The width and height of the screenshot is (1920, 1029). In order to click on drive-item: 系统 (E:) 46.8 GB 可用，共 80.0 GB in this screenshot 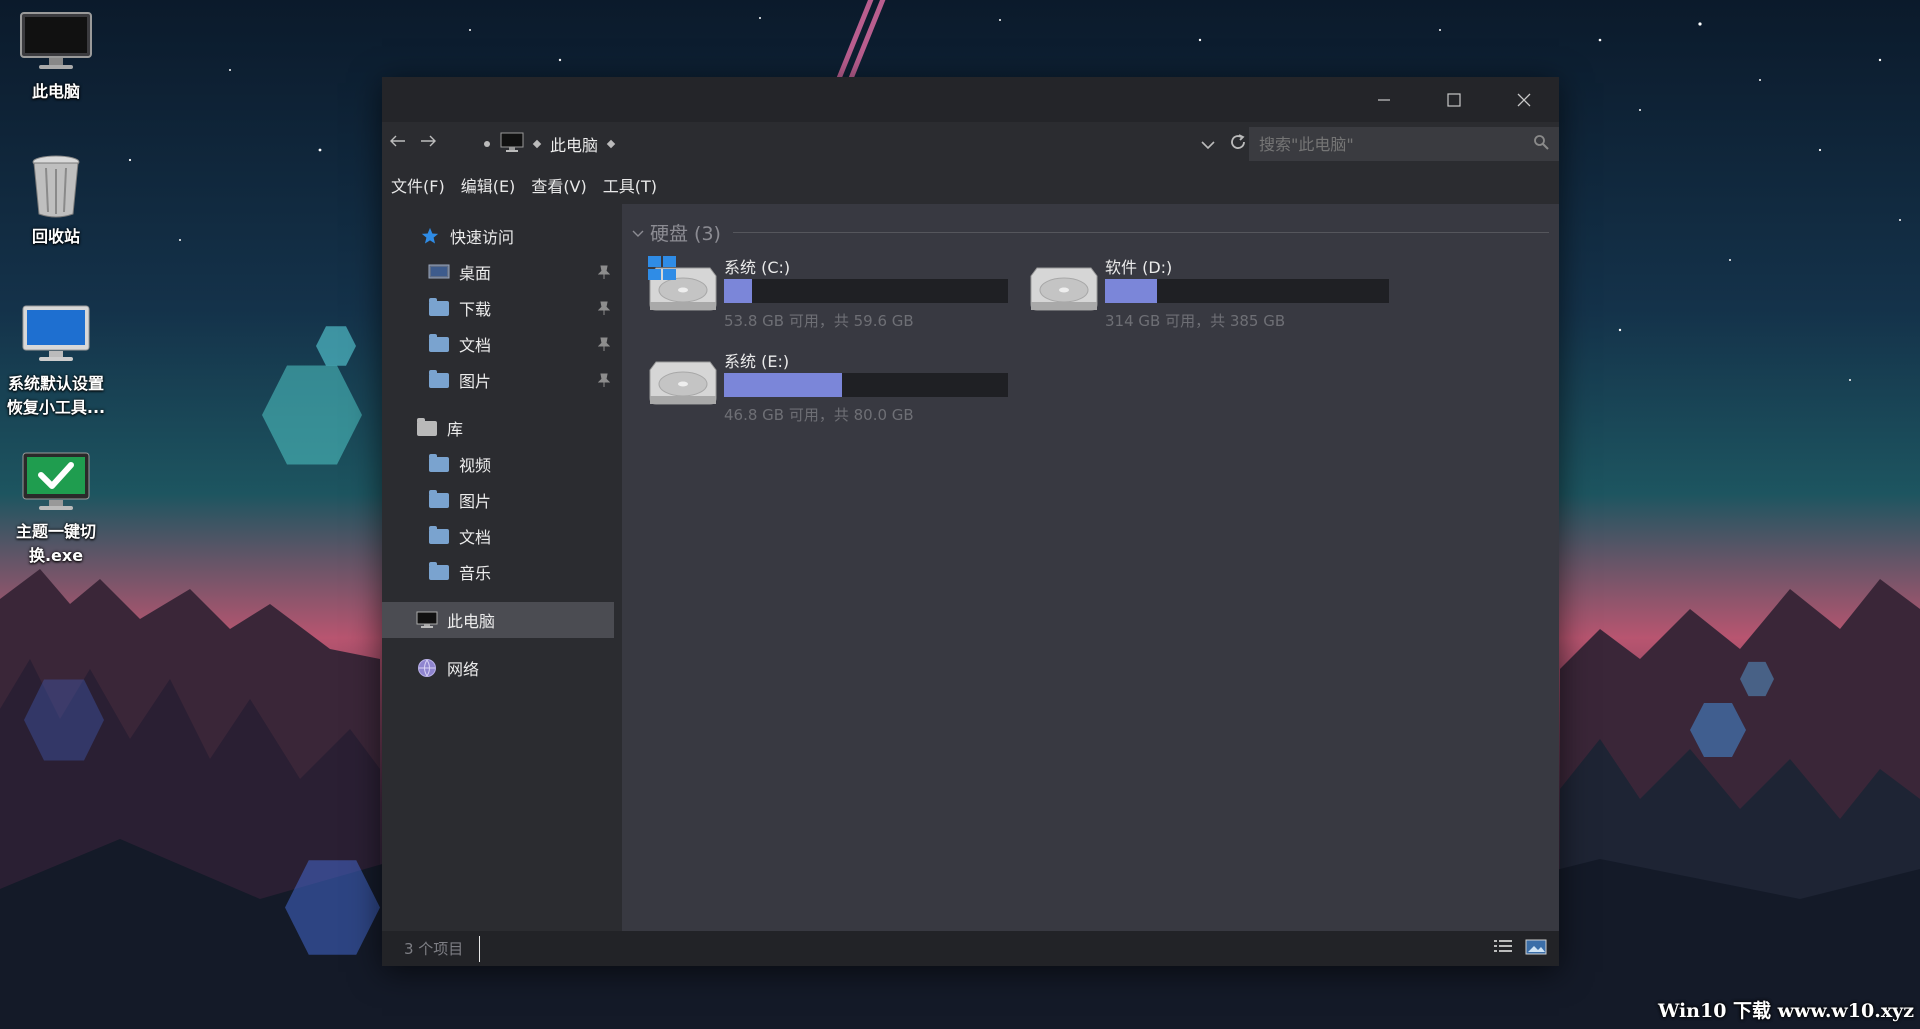, I will do `click(820, 385)`.